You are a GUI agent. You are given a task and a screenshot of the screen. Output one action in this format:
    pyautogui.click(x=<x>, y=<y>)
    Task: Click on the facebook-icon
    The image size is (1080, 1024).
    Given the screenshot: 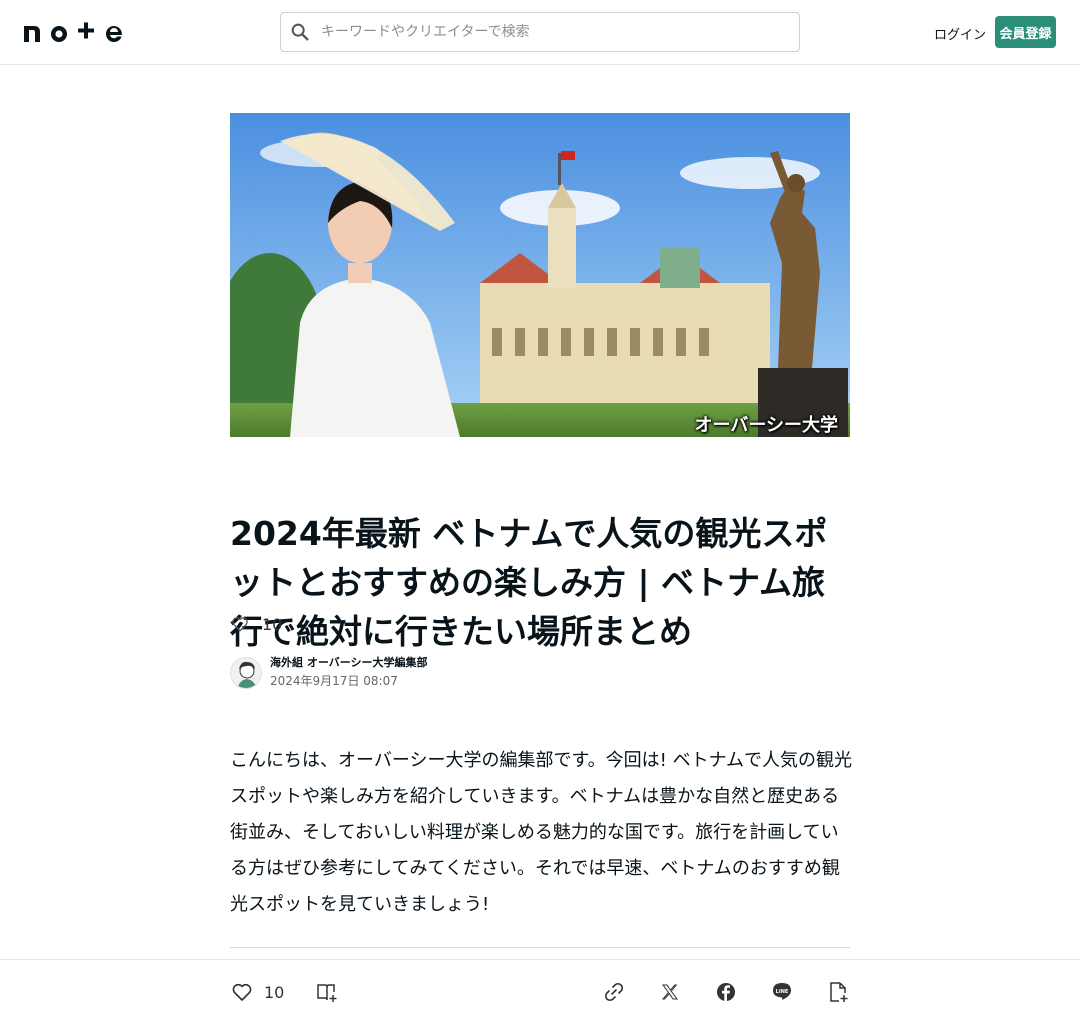 What is the action you would take?
    pyautogui.click(x=726, y=992)
    